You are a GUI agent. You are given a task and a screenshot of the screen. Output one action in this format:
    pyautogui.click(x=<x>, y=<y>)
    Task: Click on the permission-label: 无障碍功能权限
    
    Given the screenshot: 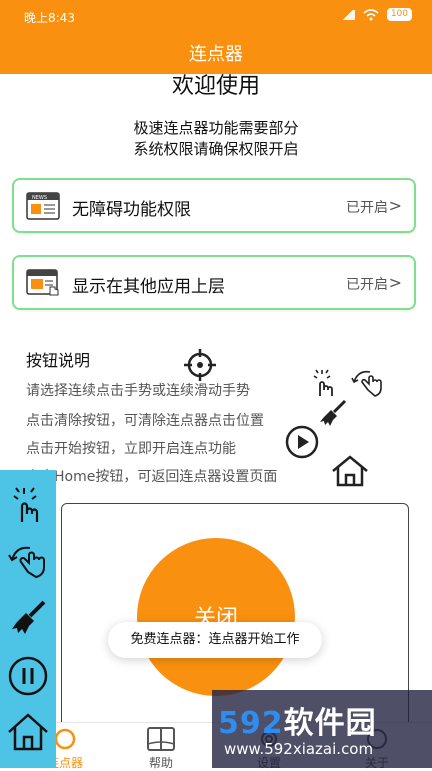 What is the action you would take?
    pyautogui.click(x=131, y=210)
    